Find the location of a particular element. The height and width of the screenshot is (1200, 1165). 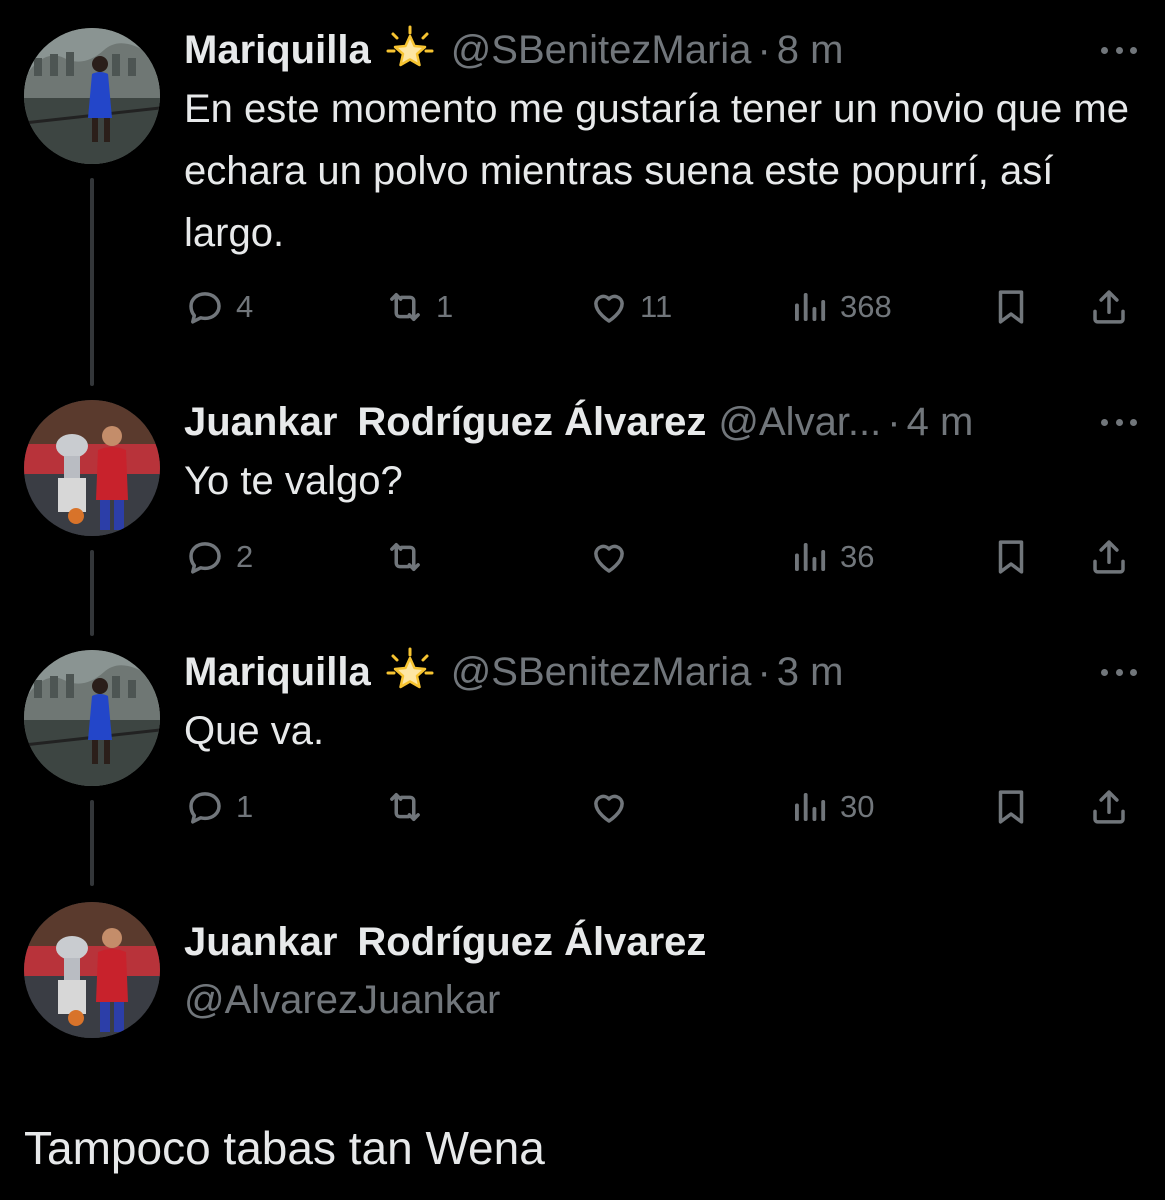

like-button: 11 is located at coordinates (630, 307).